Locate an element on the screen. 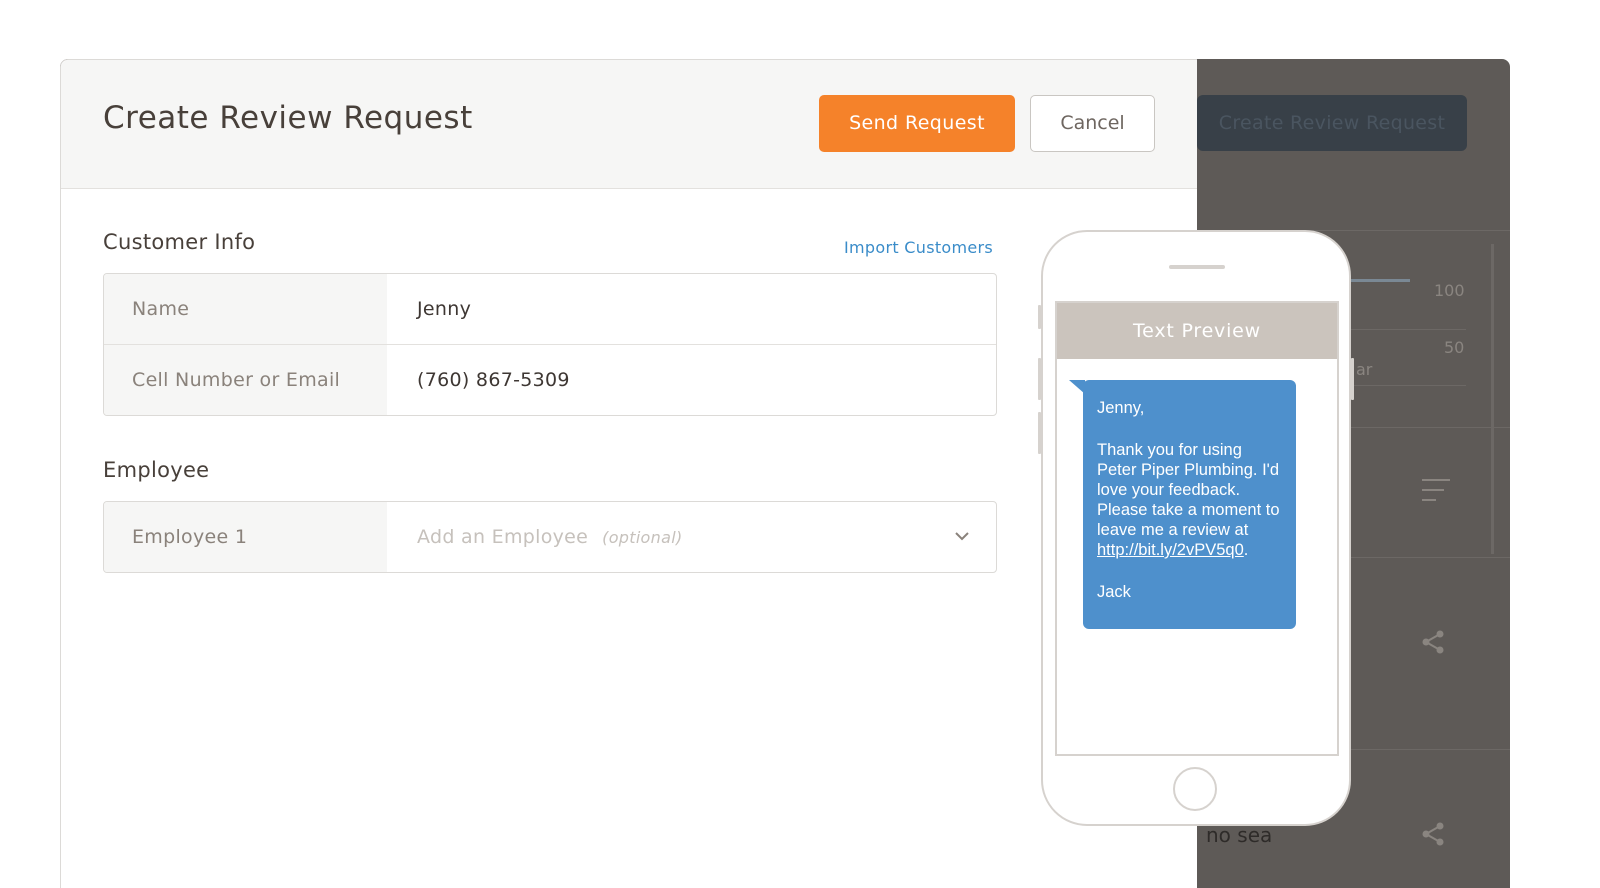  review-link: http://bit.ly/2vPV5q0 is located at coordinates (1170, 550).